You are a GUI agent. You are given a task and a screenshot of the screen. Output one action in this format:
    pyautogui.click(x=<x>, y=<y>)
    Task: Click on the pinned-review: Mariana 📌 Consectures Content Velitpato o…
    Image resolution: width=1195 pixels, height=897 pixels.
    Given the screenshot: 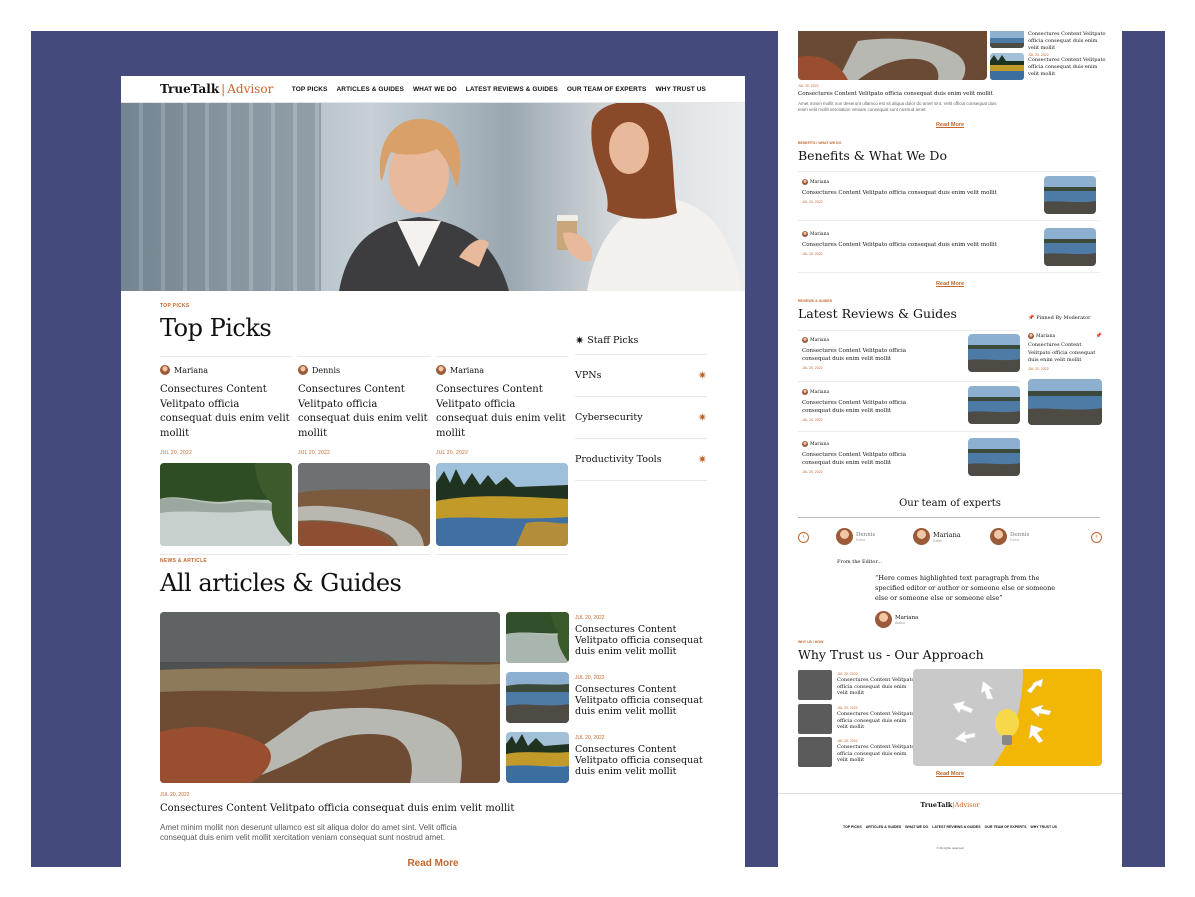 What is the action you would take?
    pyautogui.click(x=1065, y=352)
    